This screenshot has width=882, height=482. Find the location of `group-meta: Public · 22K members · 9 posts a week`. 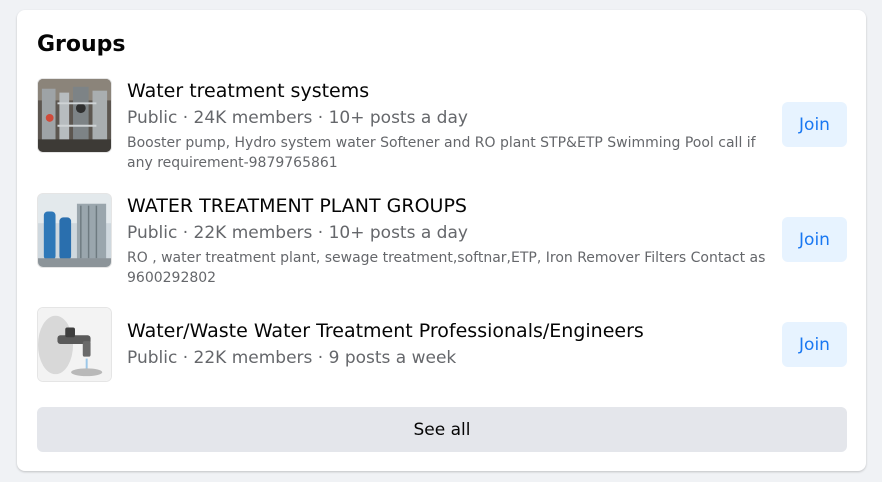

group-meta: Public · 22K members · 9 posts a week is located at coordinates (292, 358).